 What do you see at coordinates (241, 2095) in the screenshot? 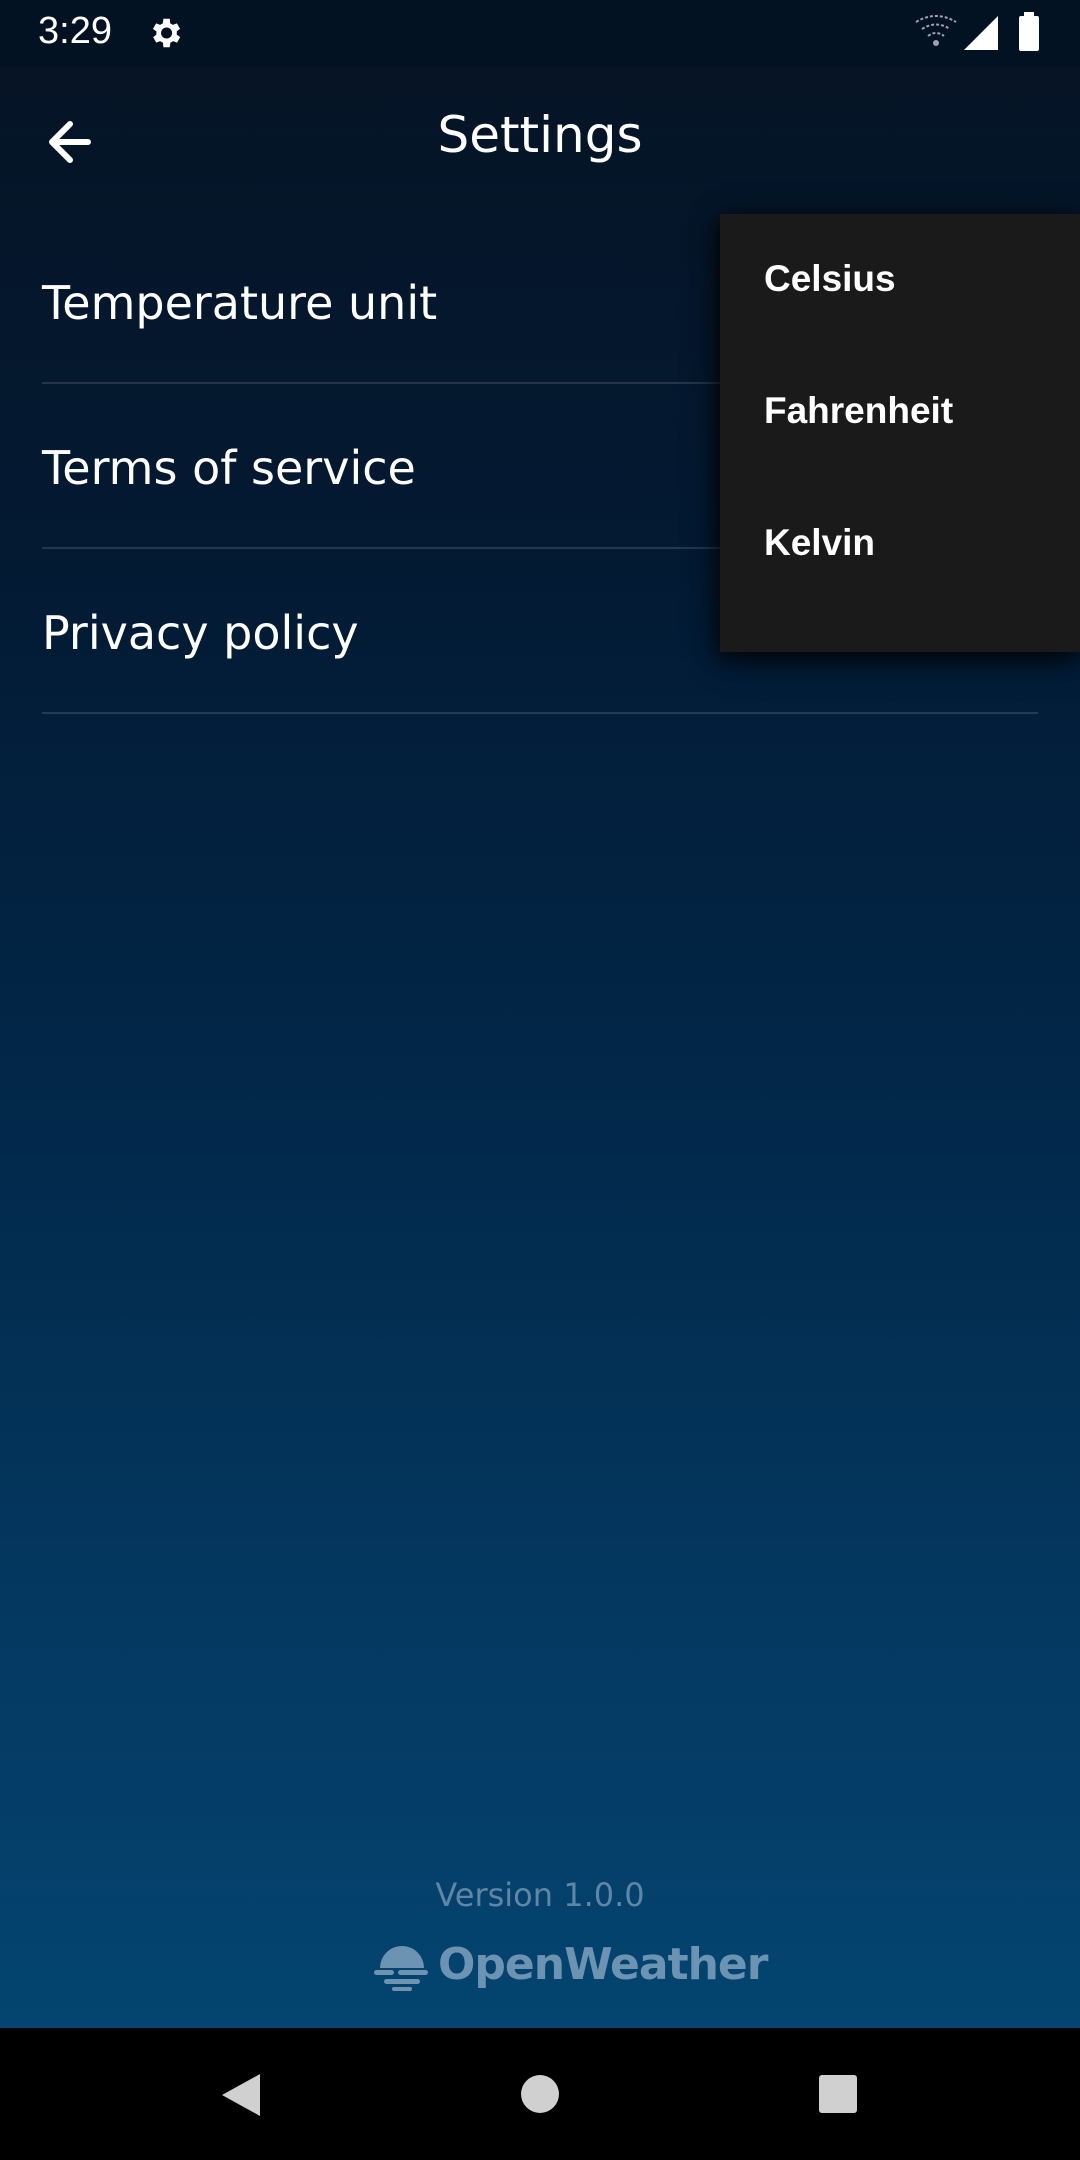
I see `nav-back-icon` at bounding box center [241, 2095].